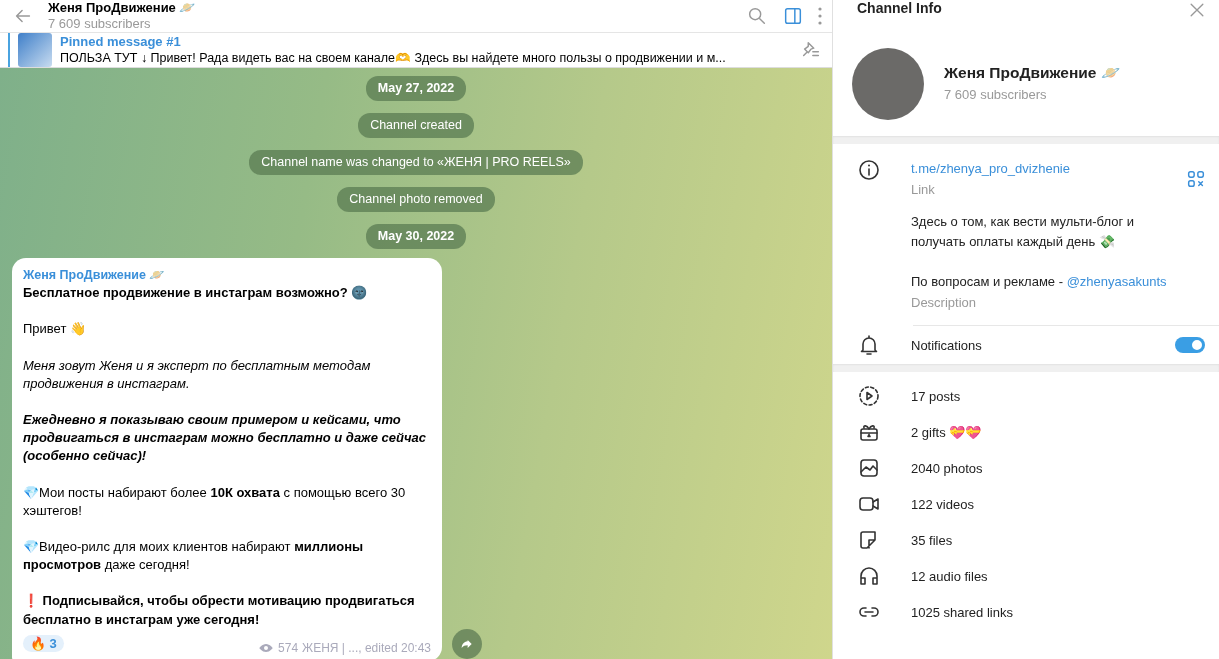 The height and width of the screenshot is (659, 1219). What do you see at coordinates (923, 190) in the screenshot?
I see `link-label: Link` at bounding box center [923, 190].